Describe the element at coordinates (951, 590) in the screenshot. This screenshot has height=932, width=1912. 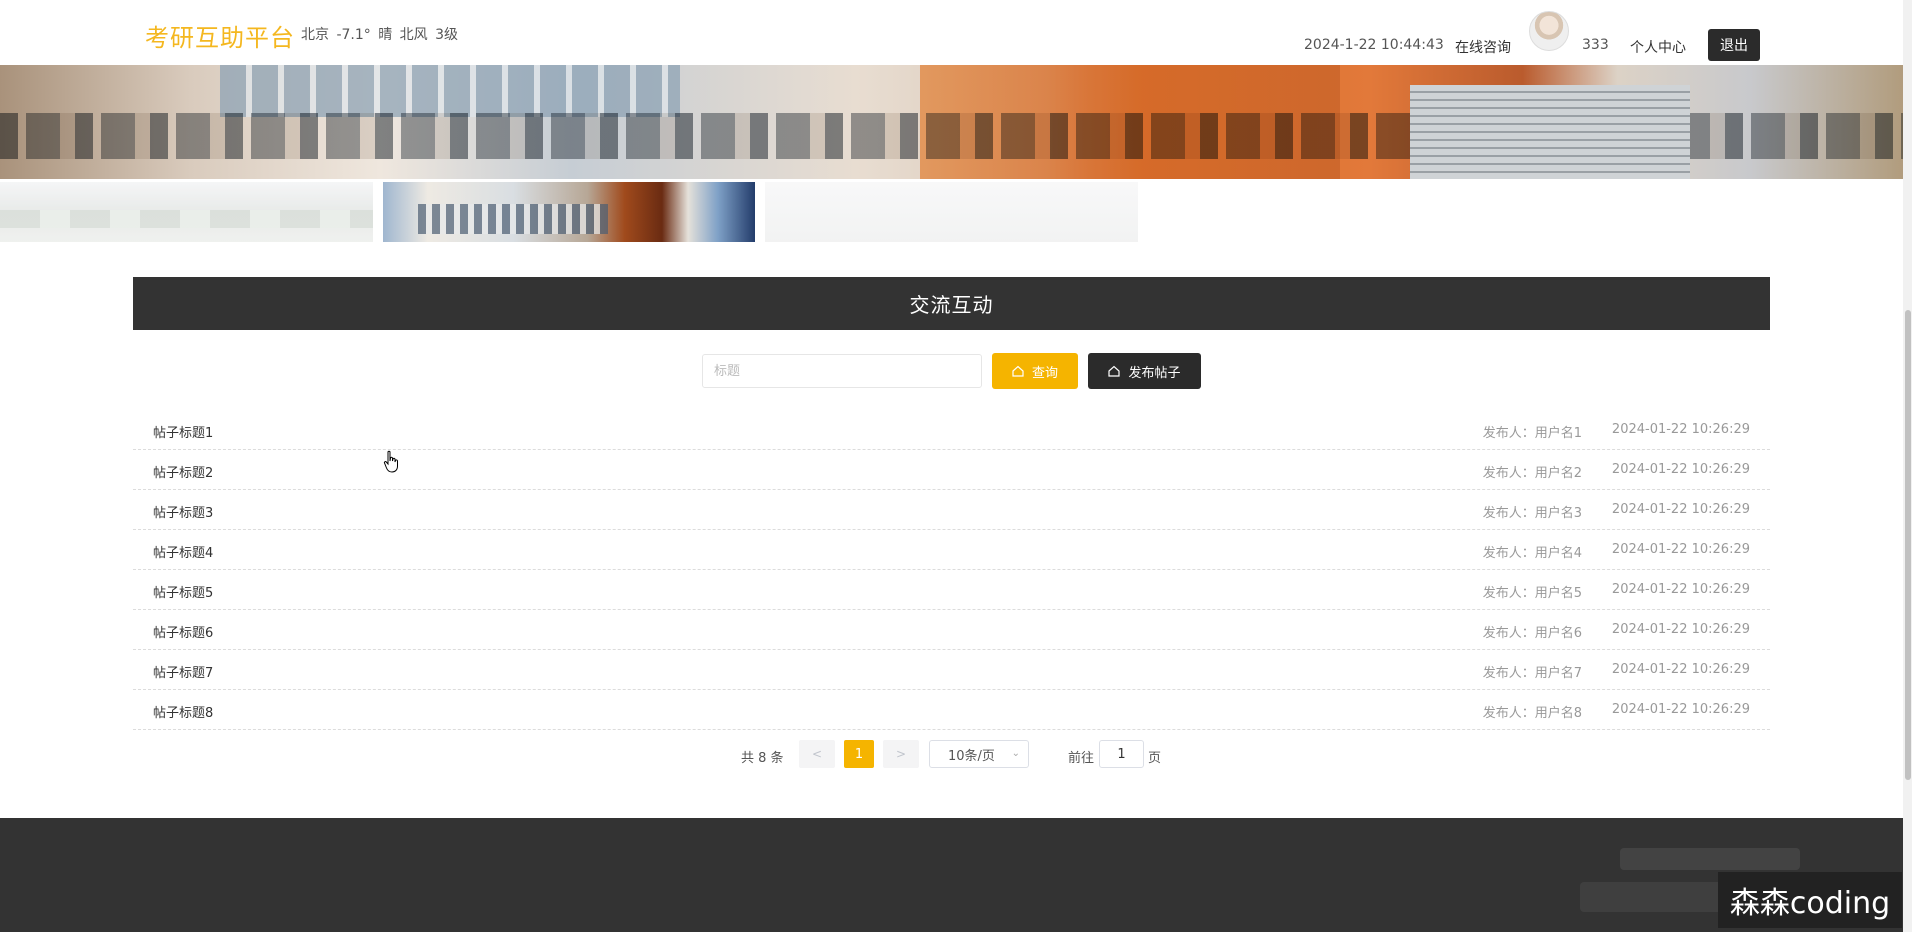
I see `list-item: 帖子标题5 发布人：用户名5 2024-01-22 10:26:29` at that location.